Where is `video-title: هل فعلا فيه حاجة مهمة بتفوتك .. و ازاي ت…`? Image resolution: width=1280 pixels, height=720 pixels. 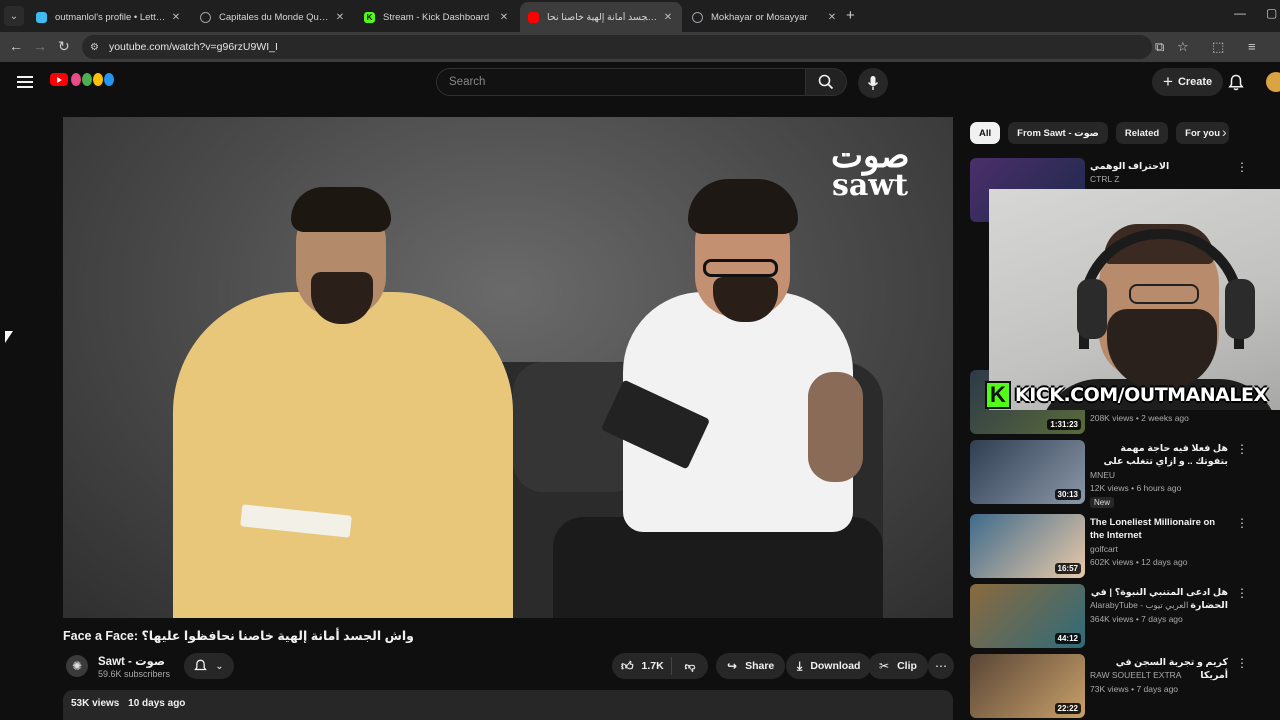 video-title: هل فعلا فيه حاجة مهمة بتفوتك .. و ازاي ت… is located at coordinates (1159, 456).